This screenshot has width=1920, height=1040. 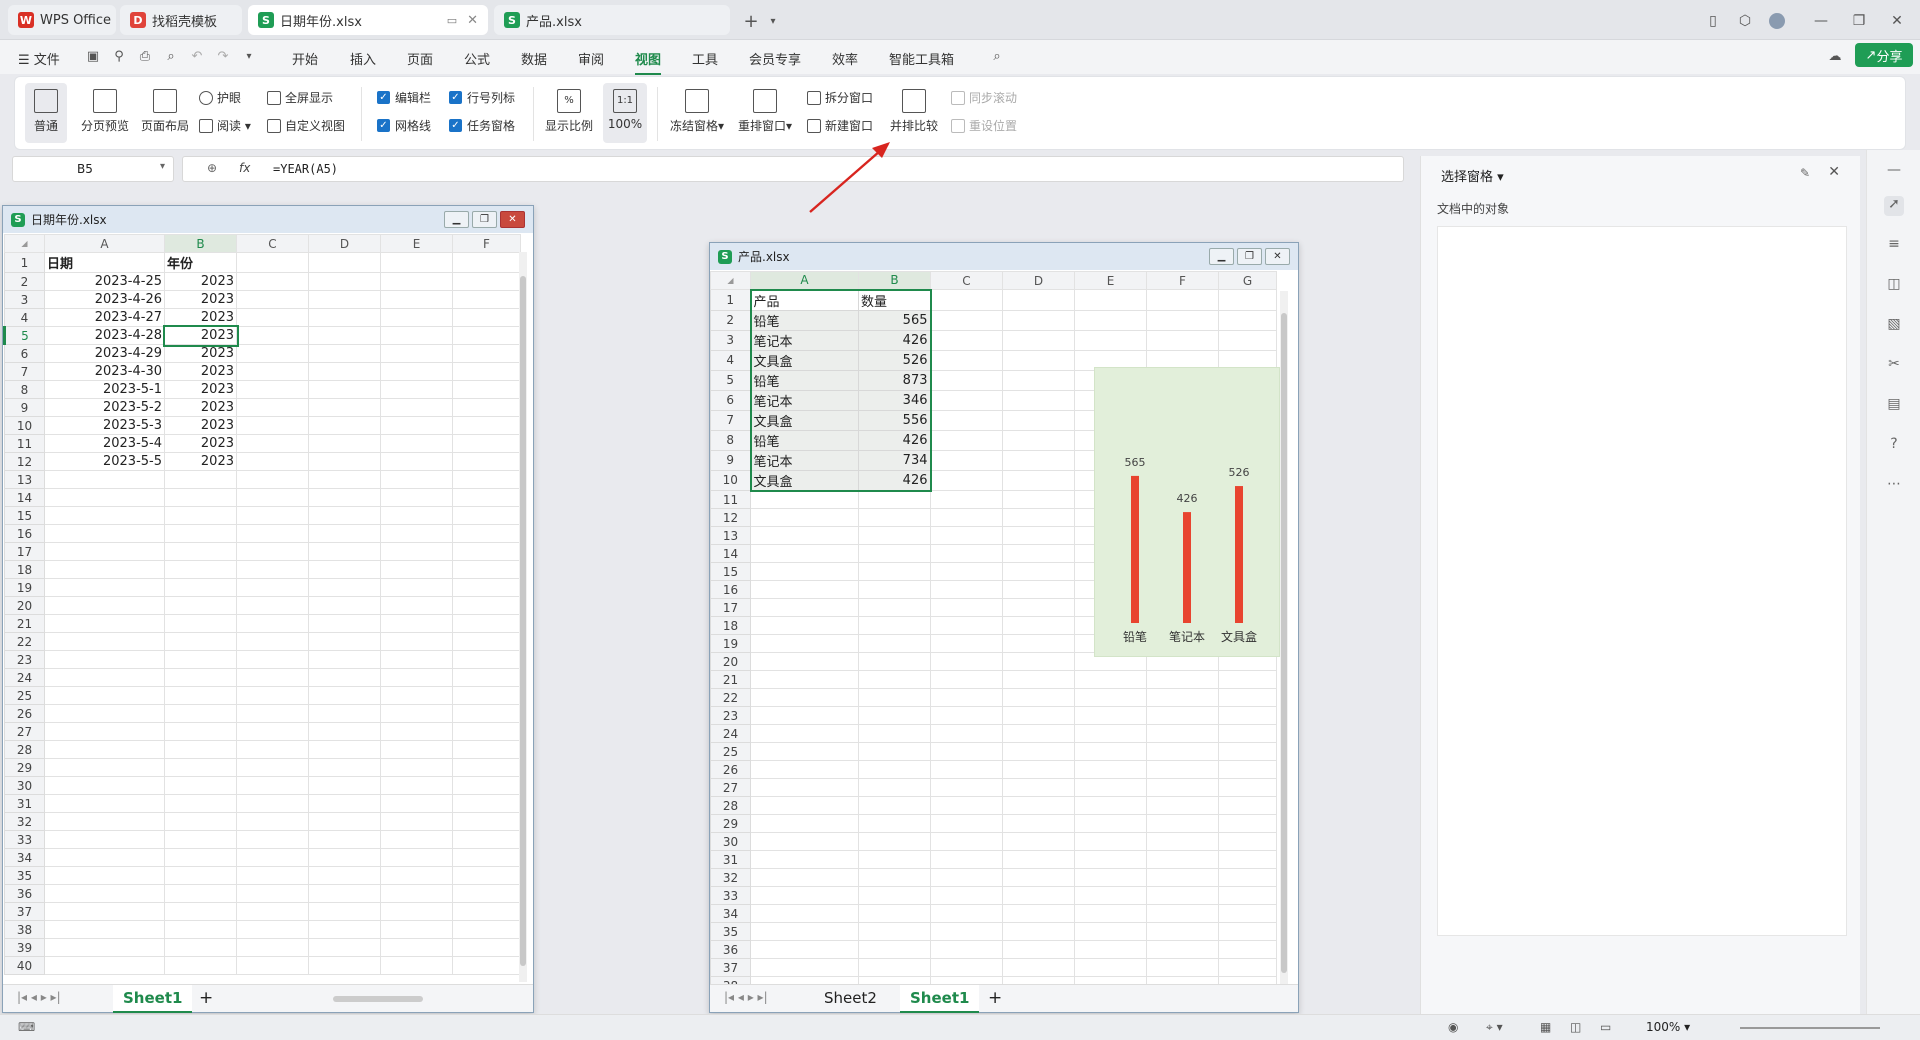 What do you see at coordinates (24, 929) in the screenshot?
I see `row-header: 38` at bounding box center [24, 929].